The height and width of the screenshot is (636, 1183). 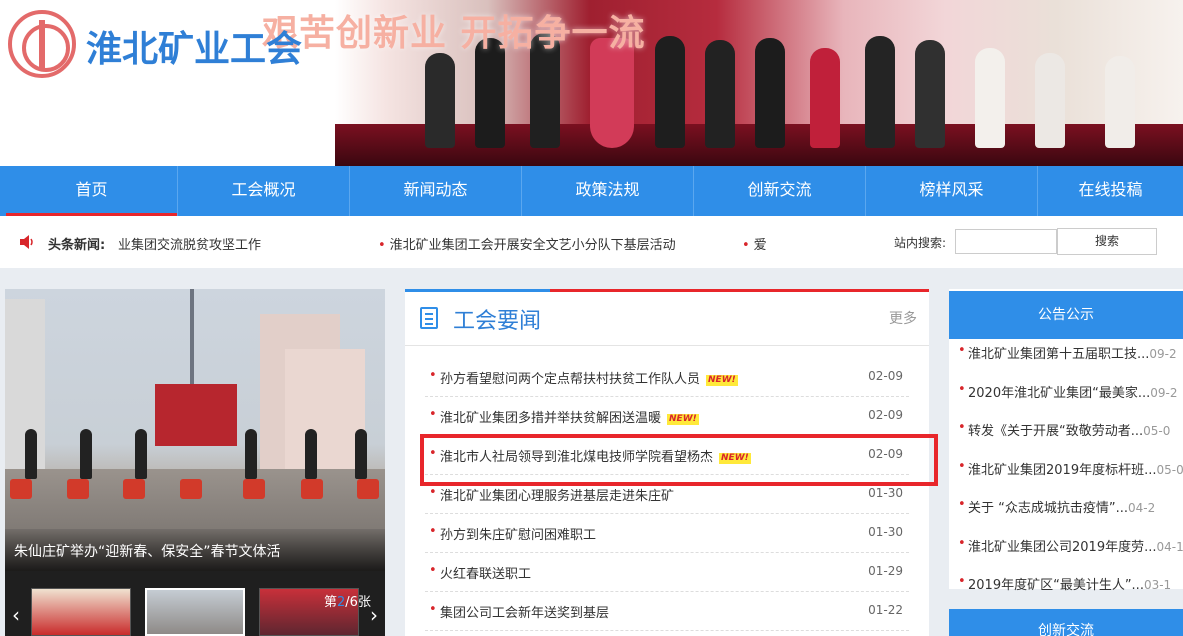 What do you see at coordinates (679, 460) in the screenshot?
I see `highlight-box` at bounding box center [679, 460].